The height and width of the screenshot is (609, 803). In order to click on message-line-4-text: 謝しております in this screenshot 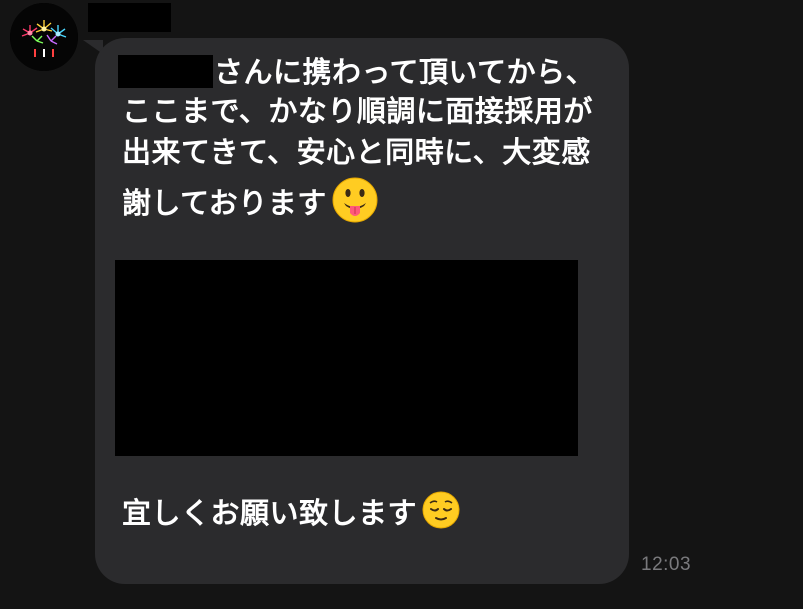, I will do `click(224, 203)`.